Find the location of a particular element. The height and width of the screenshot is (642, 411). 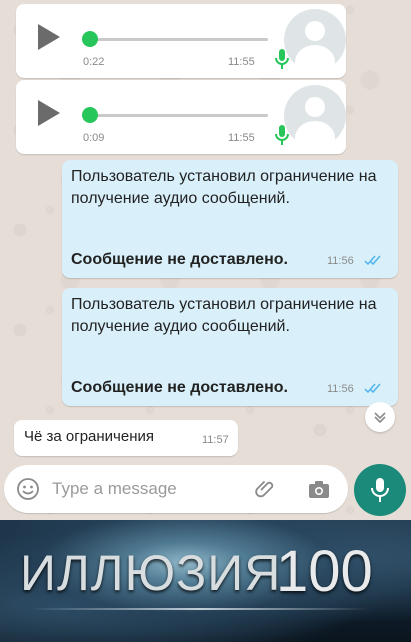

message-time: 11:57 is located at coordinates (215, 440).